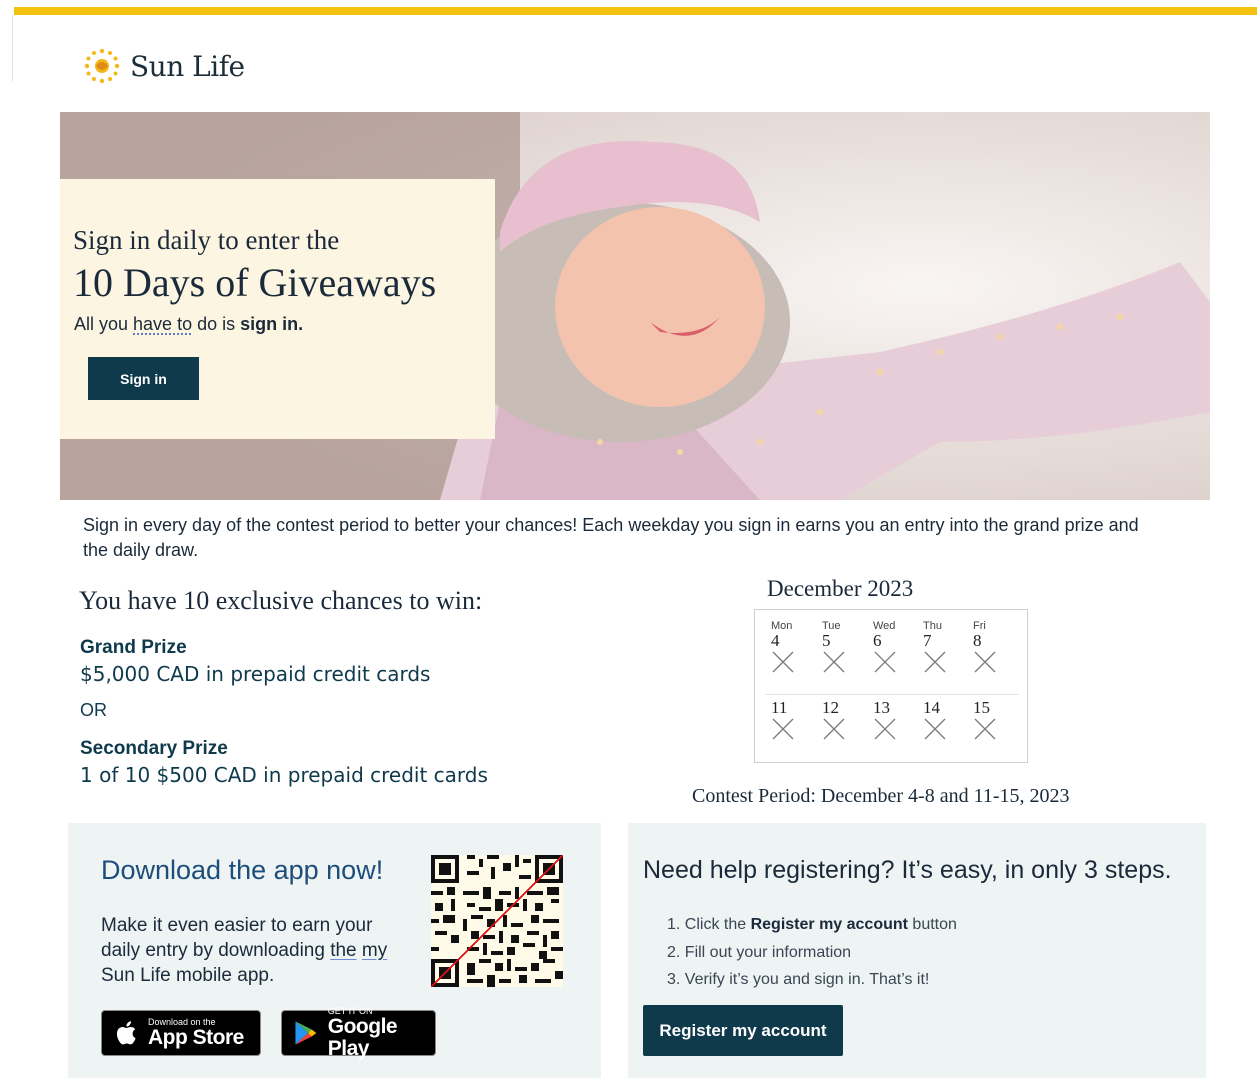 Image resolution: width=1257 pixels, height=1078 pixels. What do you see at coordinates (898, 647) in the screenshot?
I see `calendar-day: Wed 6` at bounding box center [898, 647].